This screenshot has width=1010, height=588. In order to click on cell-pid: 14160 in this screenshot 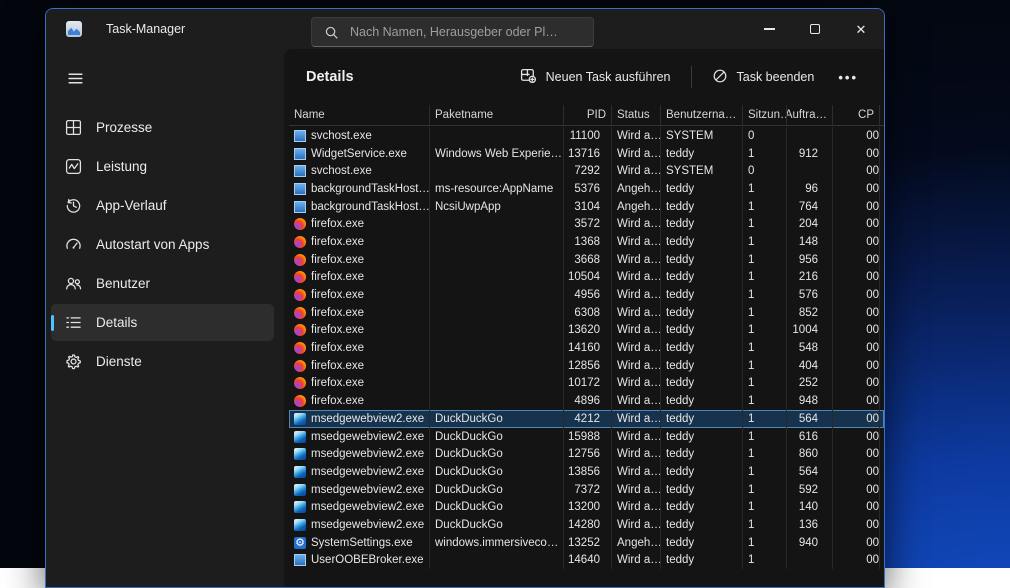, I will do `click(588, 348)`.